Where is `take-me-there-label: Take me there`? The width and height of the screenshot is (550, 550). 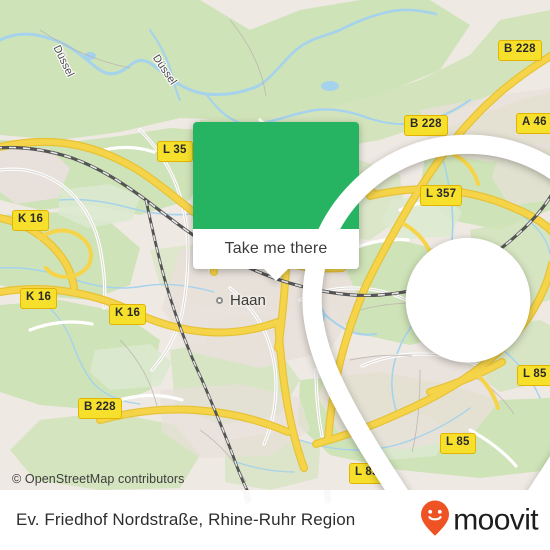
take-me-there-label: Take me there is located at coordinates (276, 248).